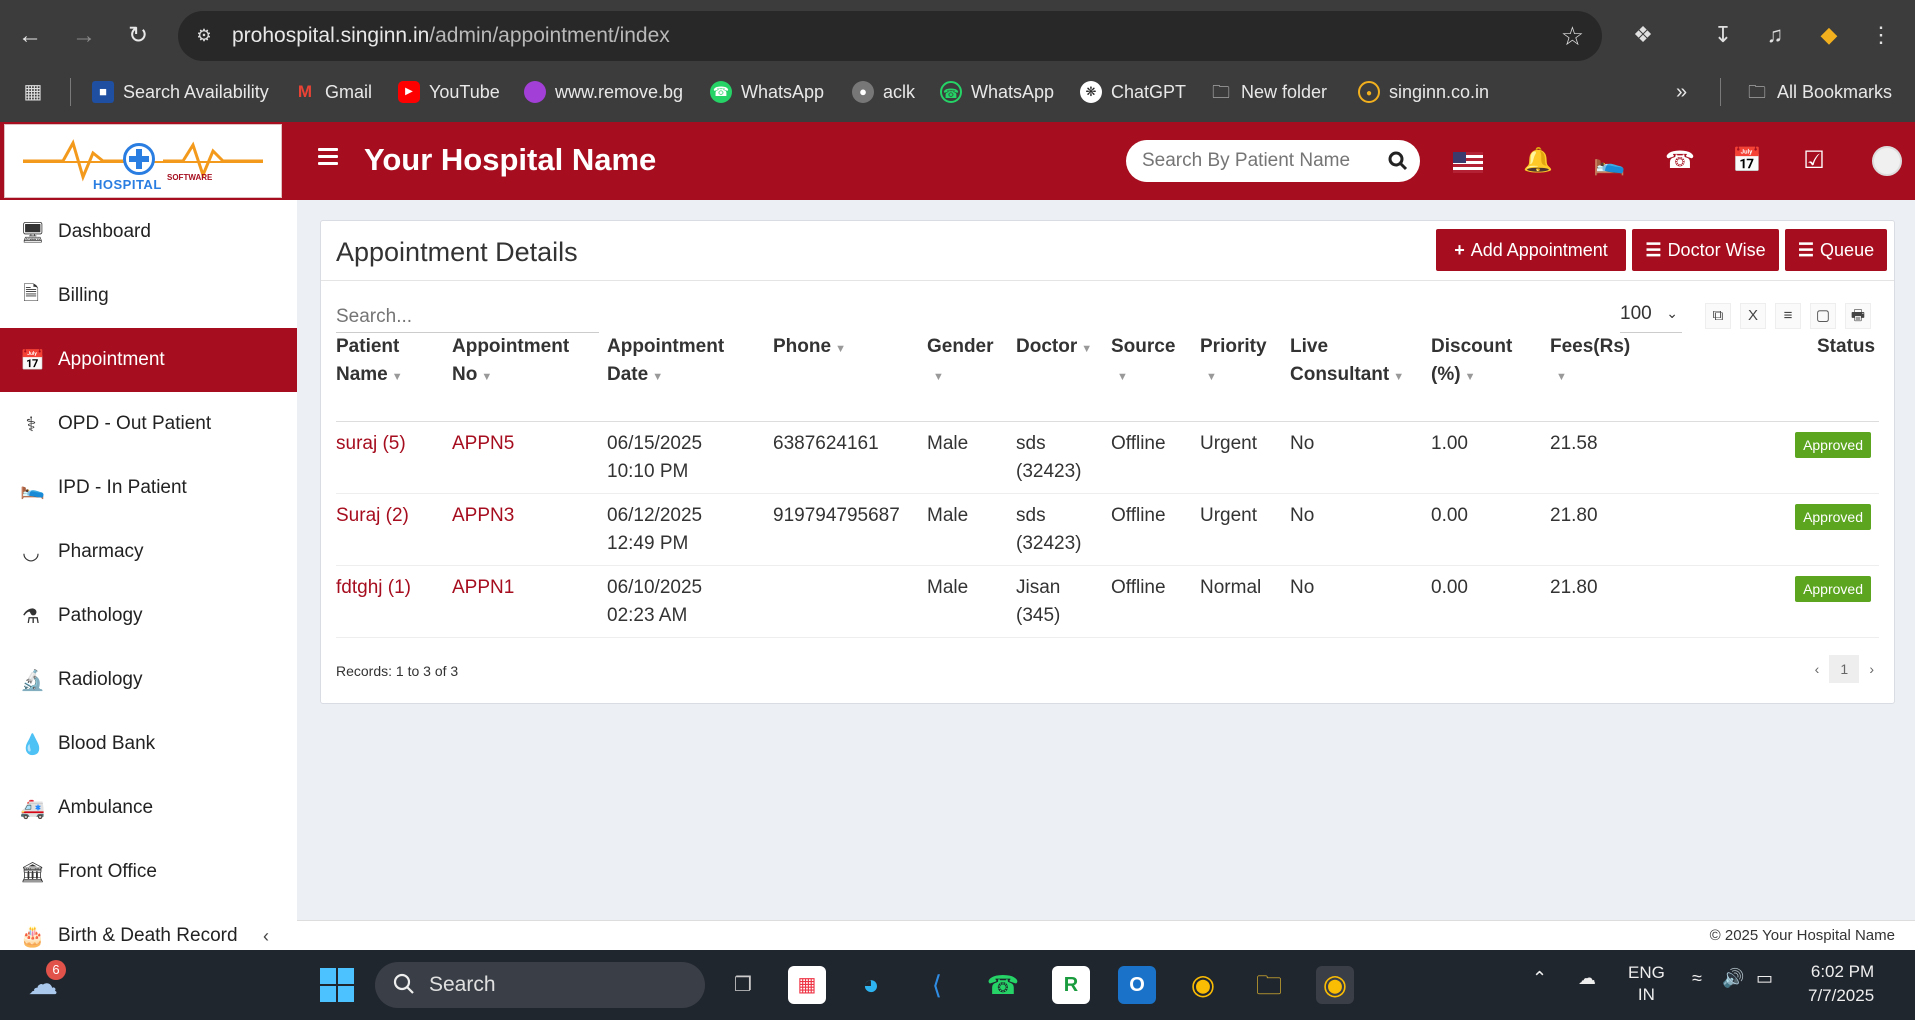 Image resolution: width=1915 pixels, height=1020 pixels. What do you see at coordinates (1609, 161) in the screenshot?
I see `bed-icon: 🛌` at bounding box center [1609, 161].